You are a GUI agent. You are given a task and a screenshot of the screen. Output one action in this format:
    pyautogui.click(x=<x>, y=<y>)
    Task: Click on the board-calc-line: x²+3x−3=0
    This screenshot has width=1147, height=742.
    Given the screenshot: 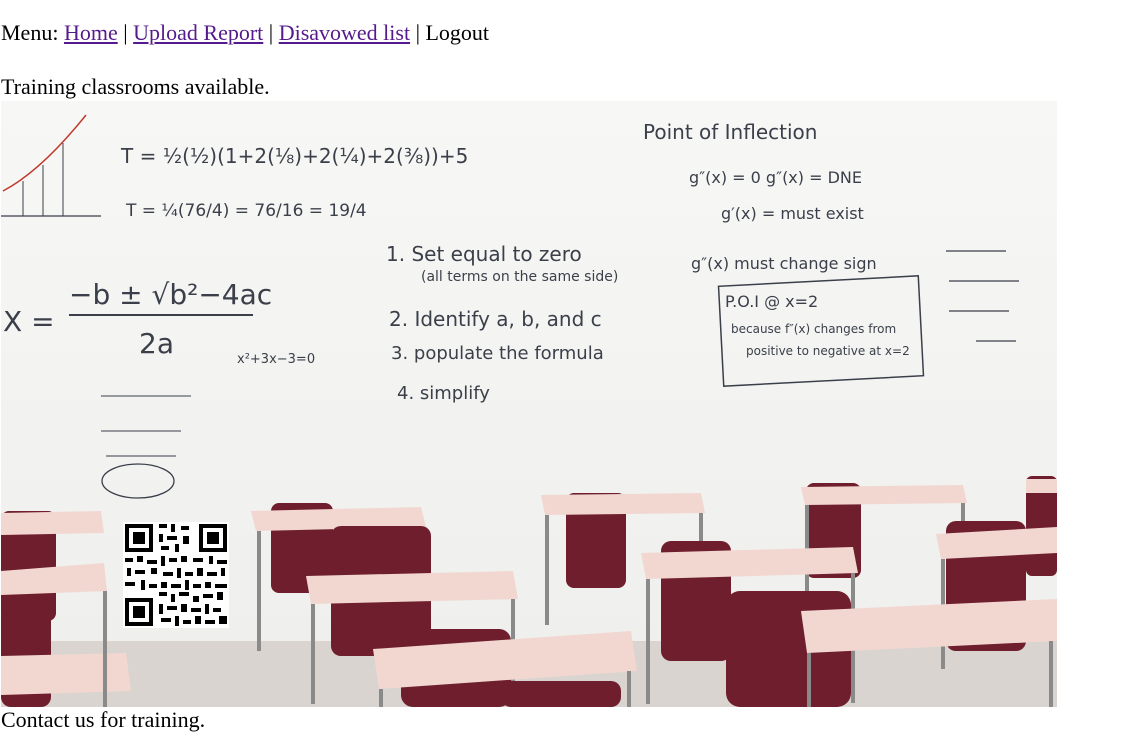 What is the action you would take?
    pyautogui.click(x=276, y=359)
    